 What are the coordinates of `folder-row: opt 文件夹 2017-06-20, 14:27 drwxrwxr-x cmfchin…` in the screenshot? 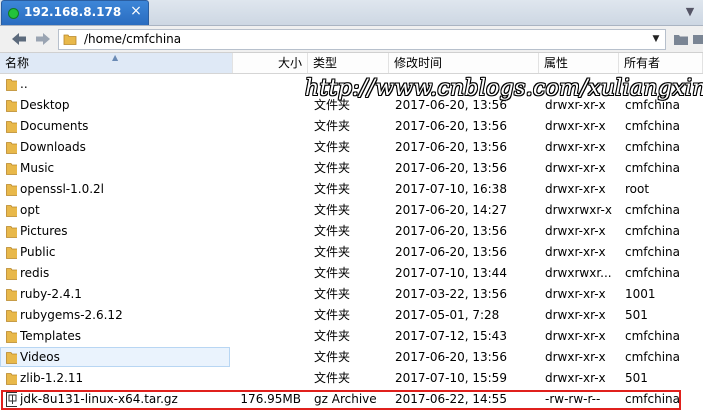 It's located at (351, 210).